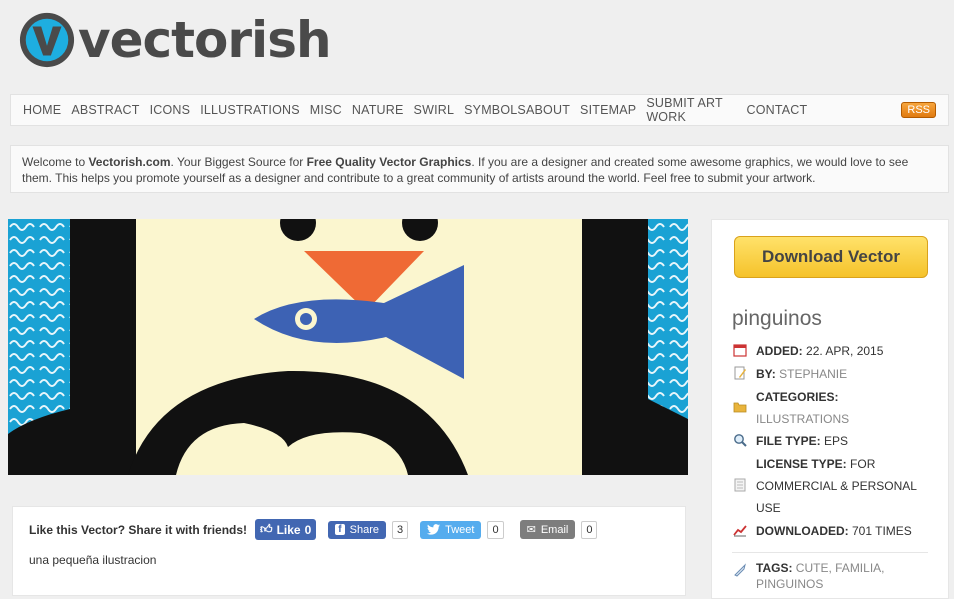  What do you see at coordinates (554, 529) in the screenshot?
I see `email-label: Email` at bounding box center [554, 529].